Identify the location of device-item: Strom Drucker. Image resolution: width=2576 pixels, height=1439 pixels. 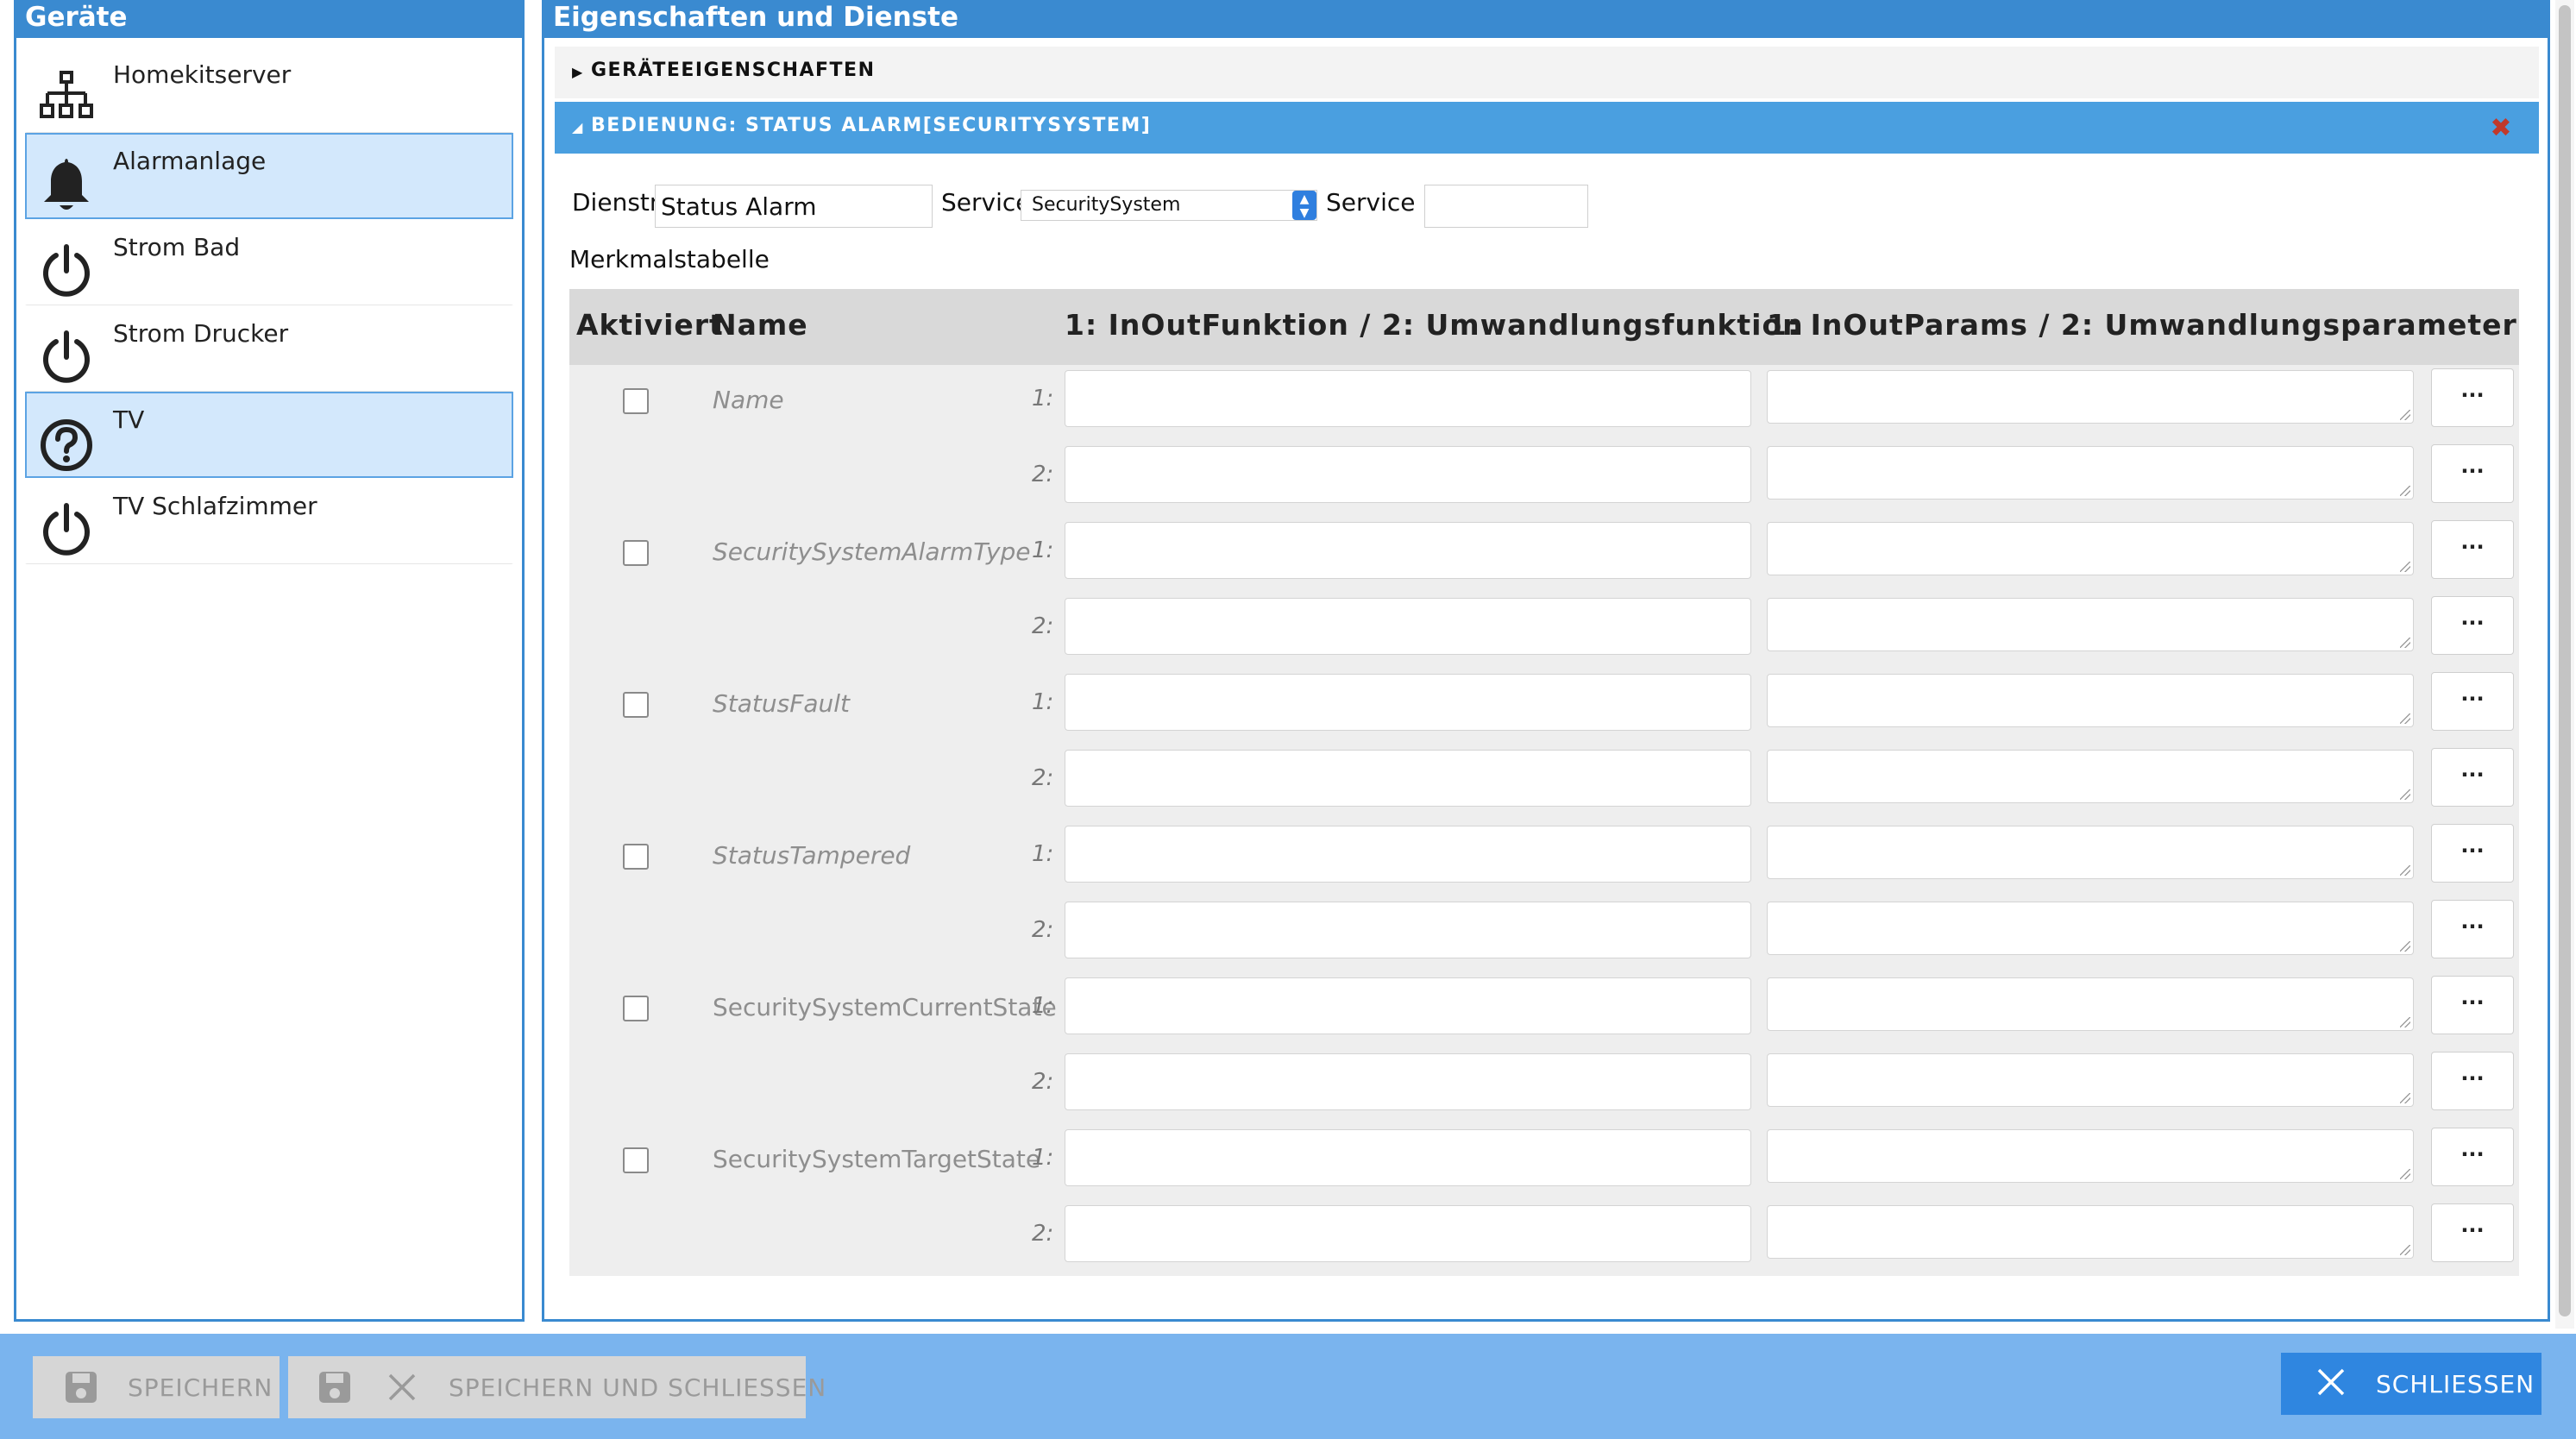
(269, 348).